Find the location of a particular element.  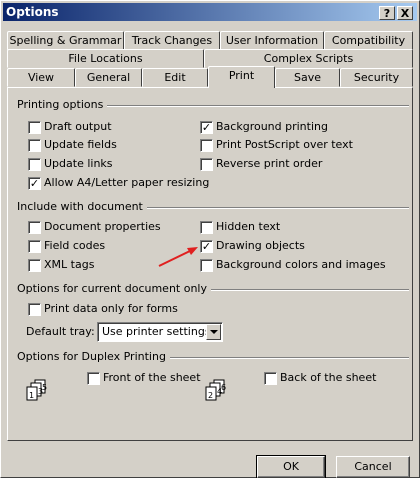

hidden-text-label: Hidden text is located at coordinates (248, 226).